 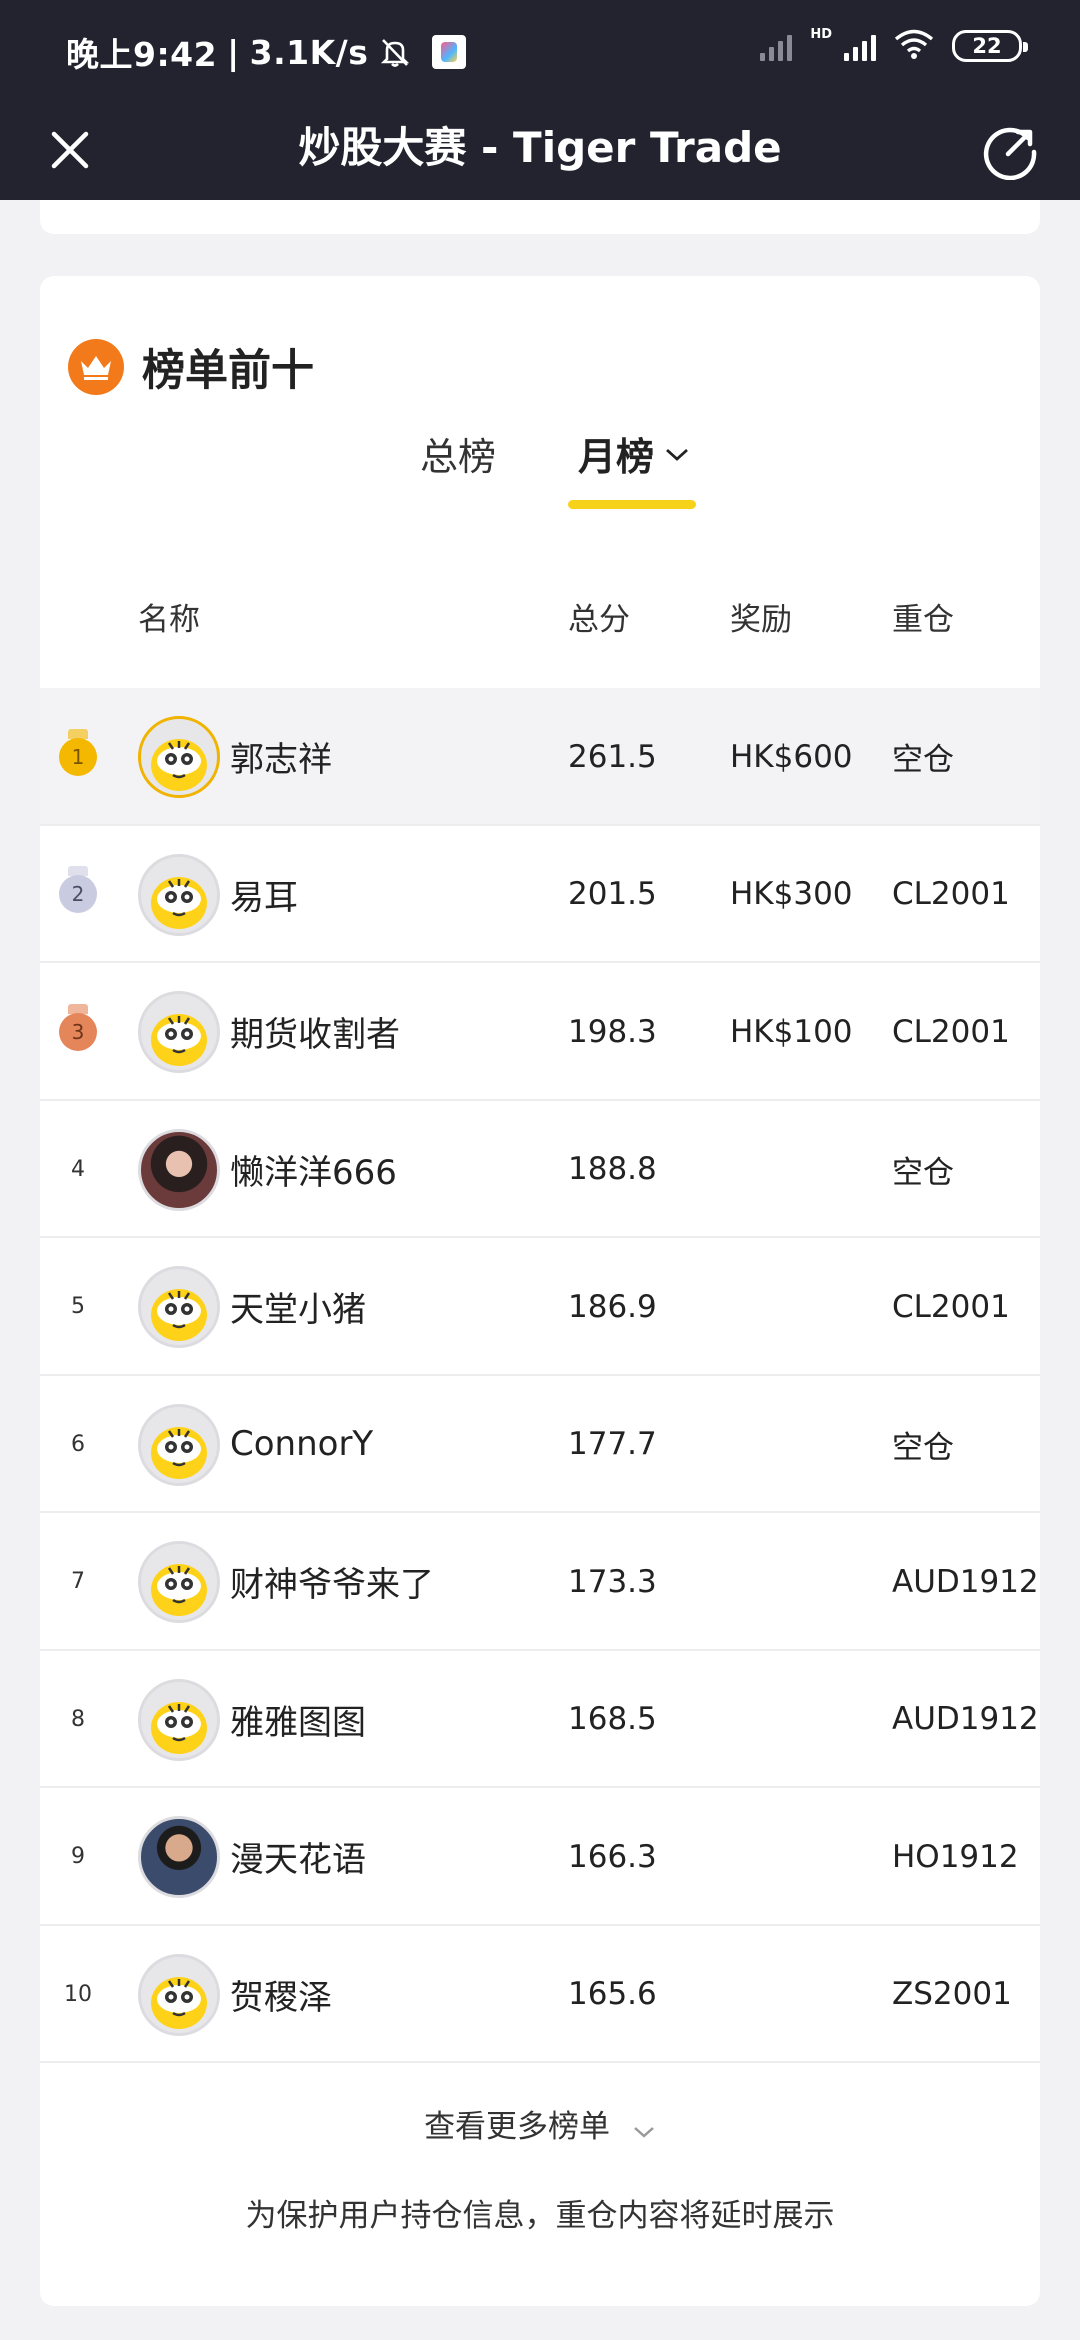 What do you see at coordinates (540, 1857) in the screenshot?
I see `table-row: 9 漫天花语 166.3 HO1912` at bounding box center [540, 1857].